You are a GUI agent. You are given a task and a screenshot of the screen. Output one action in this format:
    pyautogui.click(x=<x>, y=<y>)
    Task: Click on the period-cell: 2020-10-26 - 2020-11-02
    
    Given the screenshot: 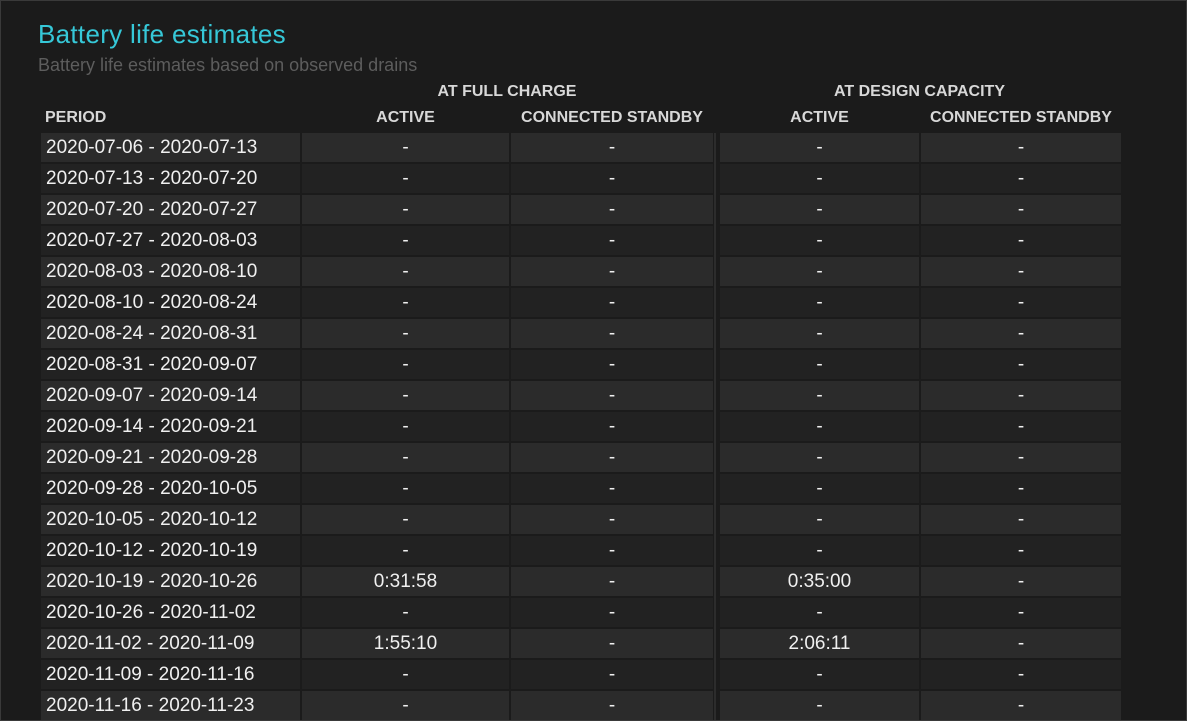 What is the action you would take?
    pyautogui.click(x=170, y=612)
    